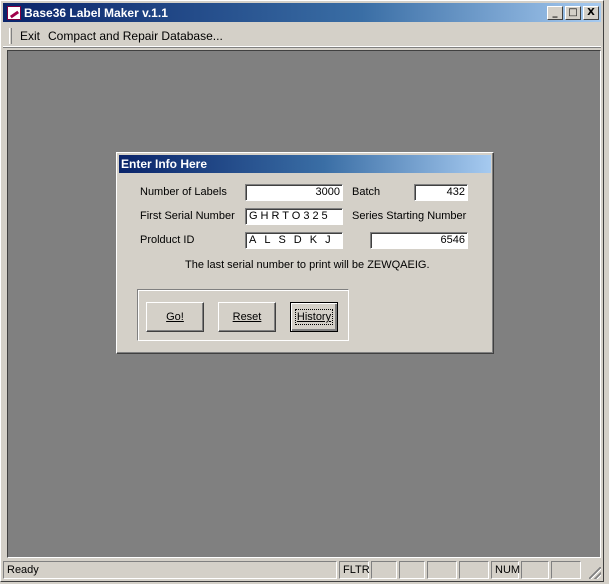 The image size is (609, 584). I want to click on batch-input: 432, so click(441, 192).